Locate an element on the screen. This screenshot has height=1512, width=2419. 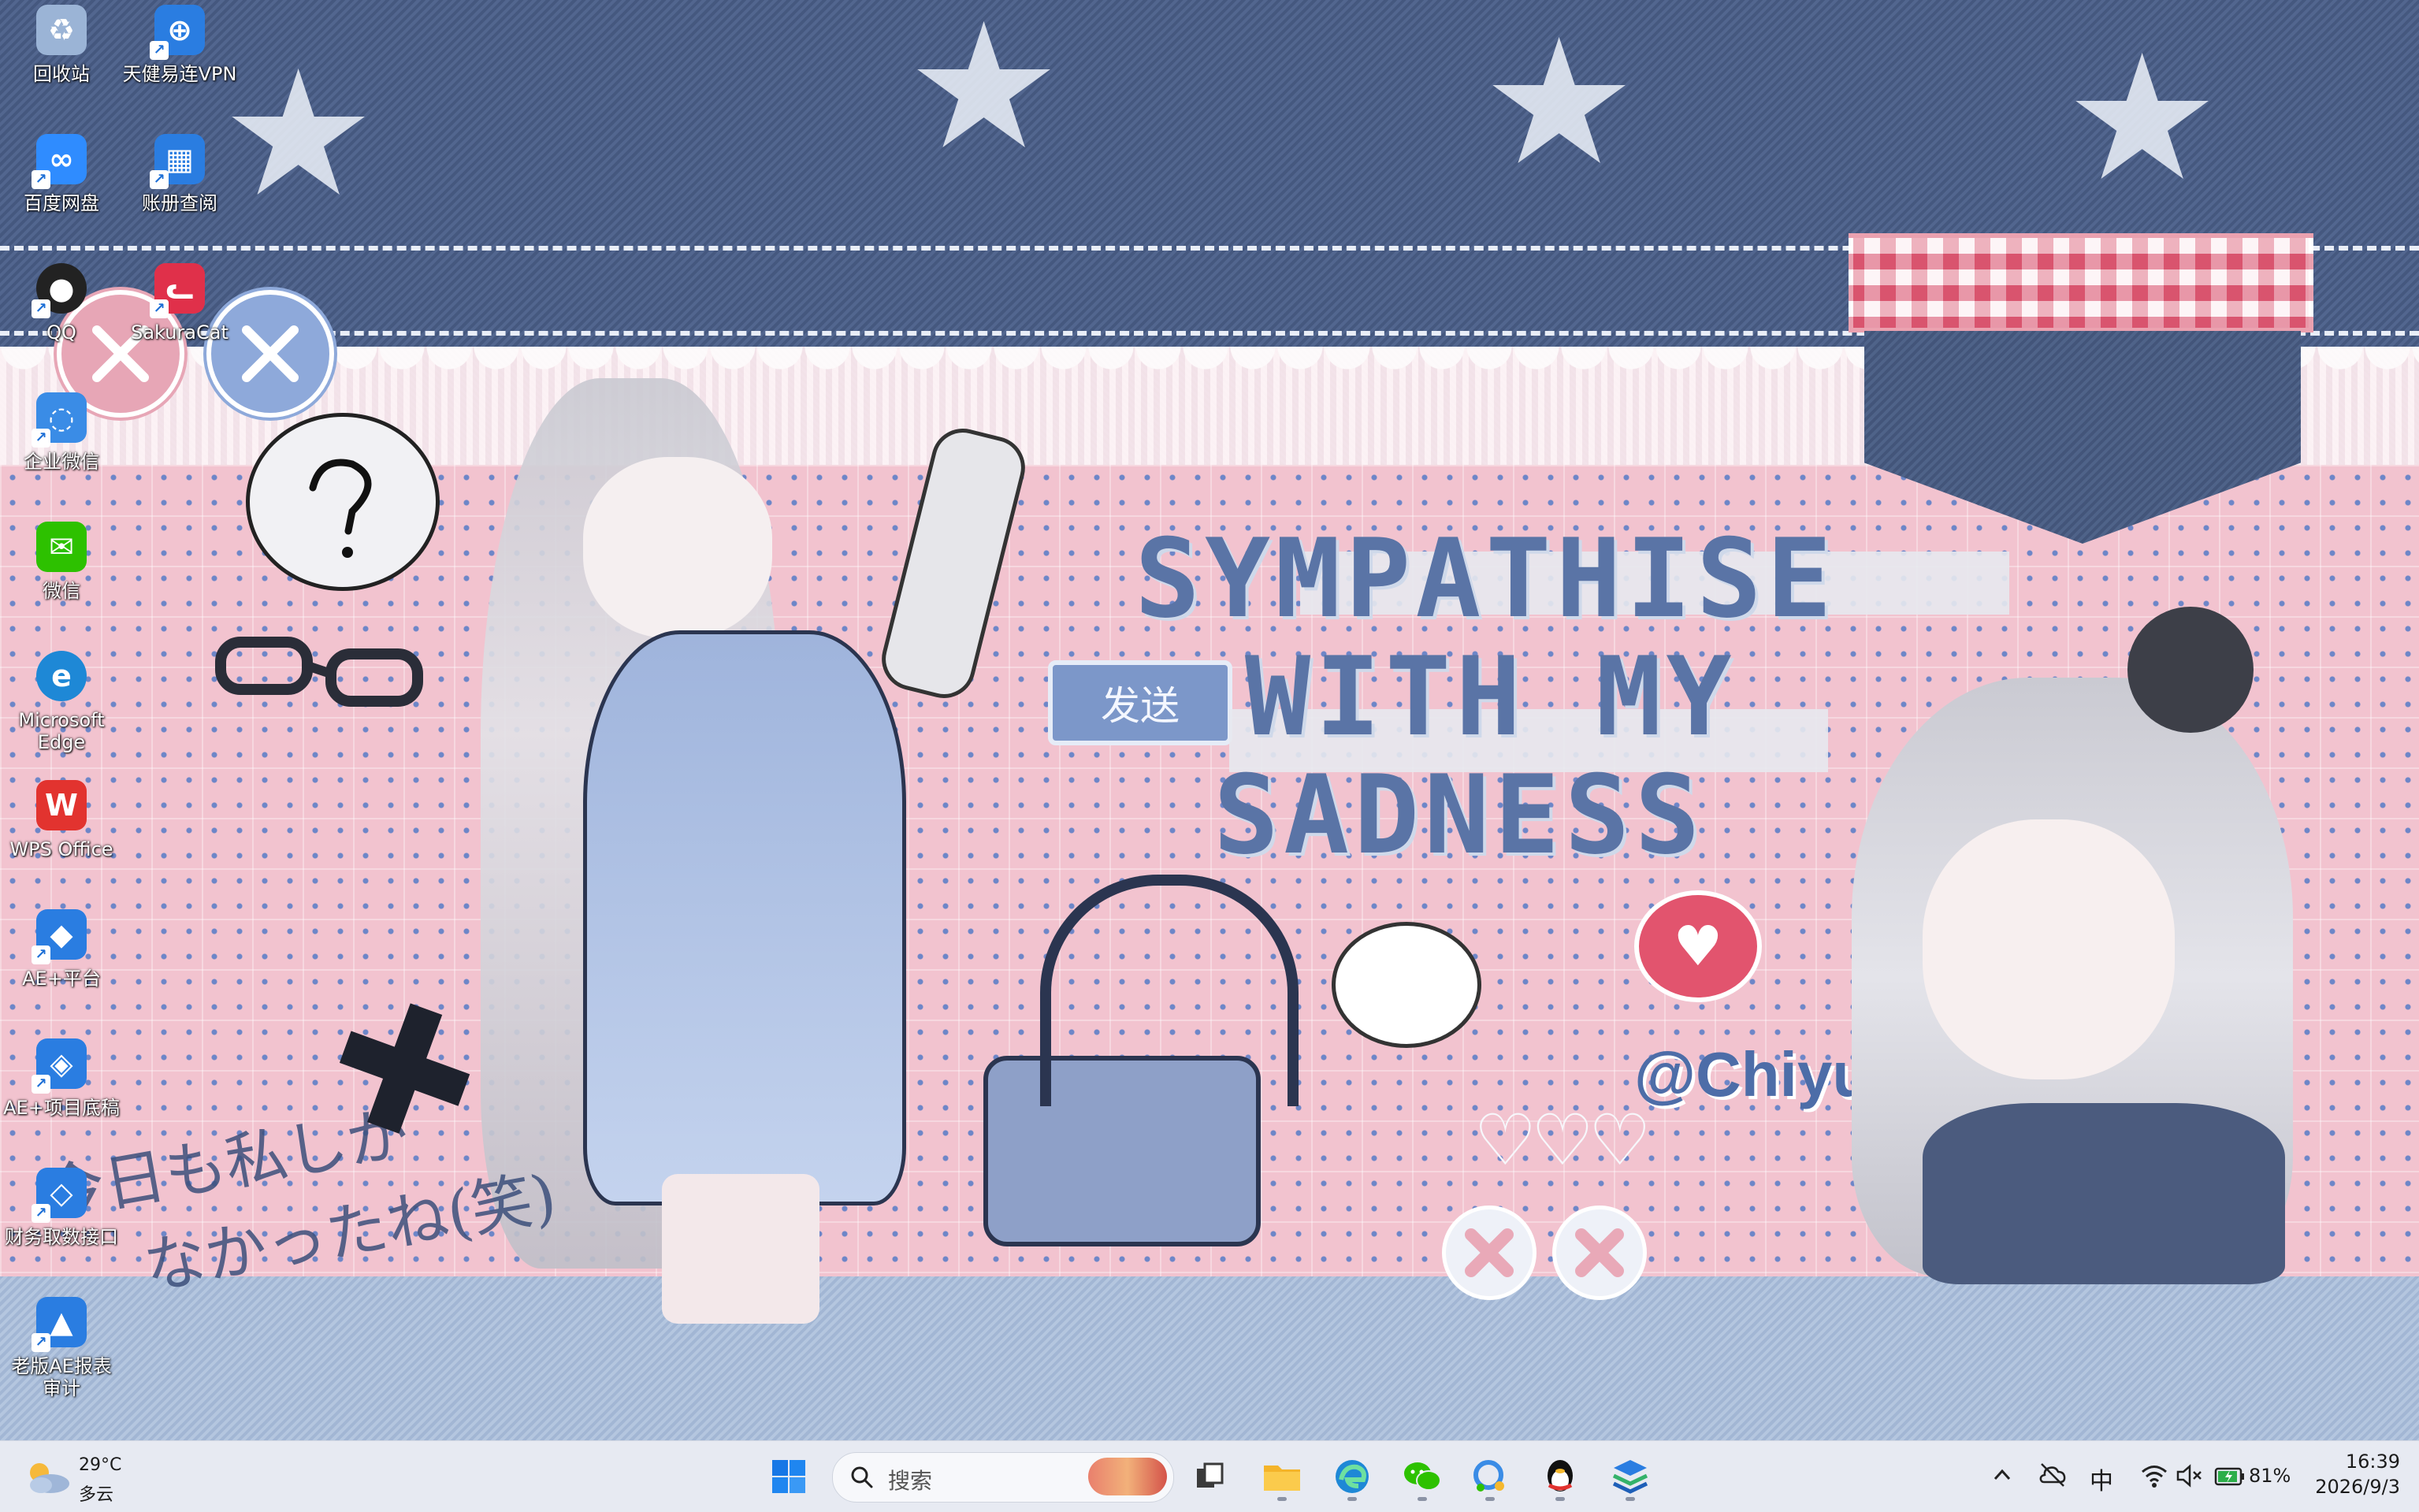
battery-button is located at coordinates (2230, 1476).